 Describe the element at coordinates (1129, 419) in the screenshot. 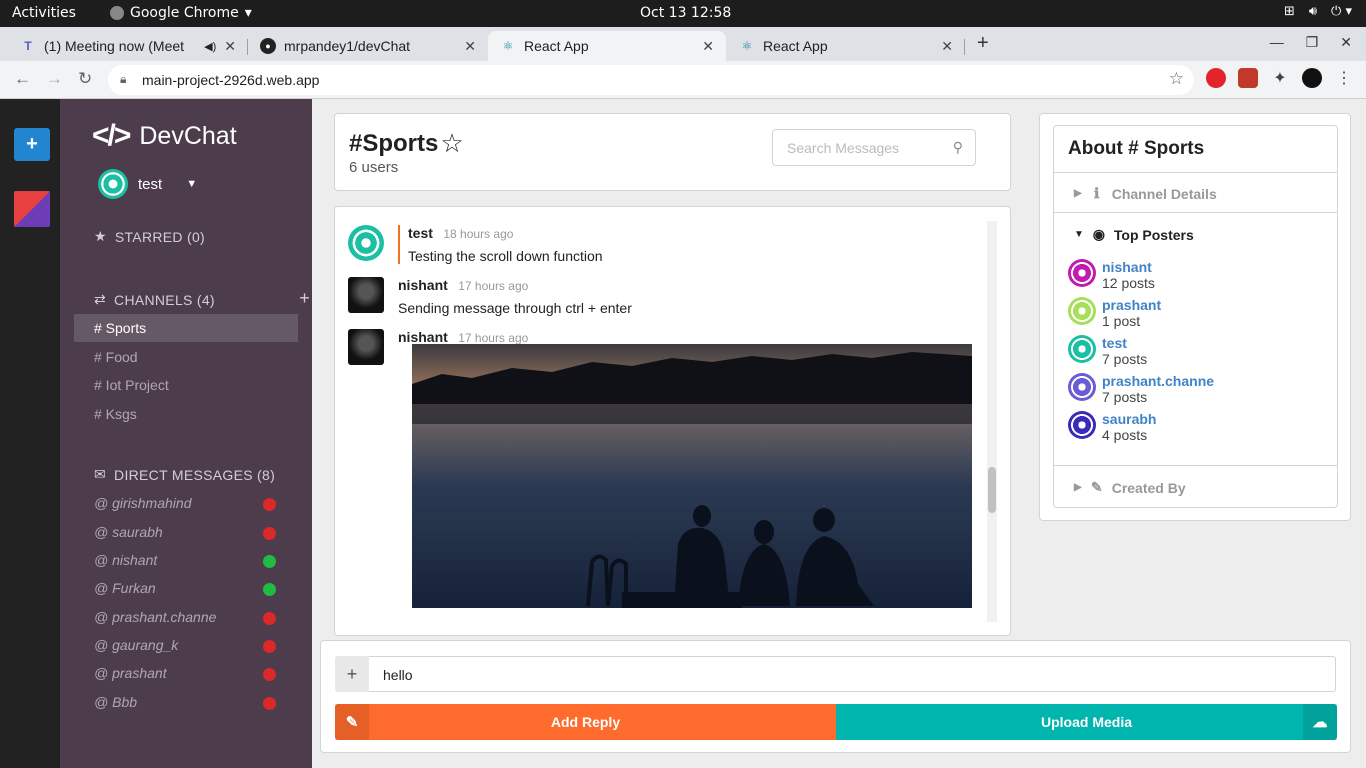

I see `poster-name: saurabh` at that location.